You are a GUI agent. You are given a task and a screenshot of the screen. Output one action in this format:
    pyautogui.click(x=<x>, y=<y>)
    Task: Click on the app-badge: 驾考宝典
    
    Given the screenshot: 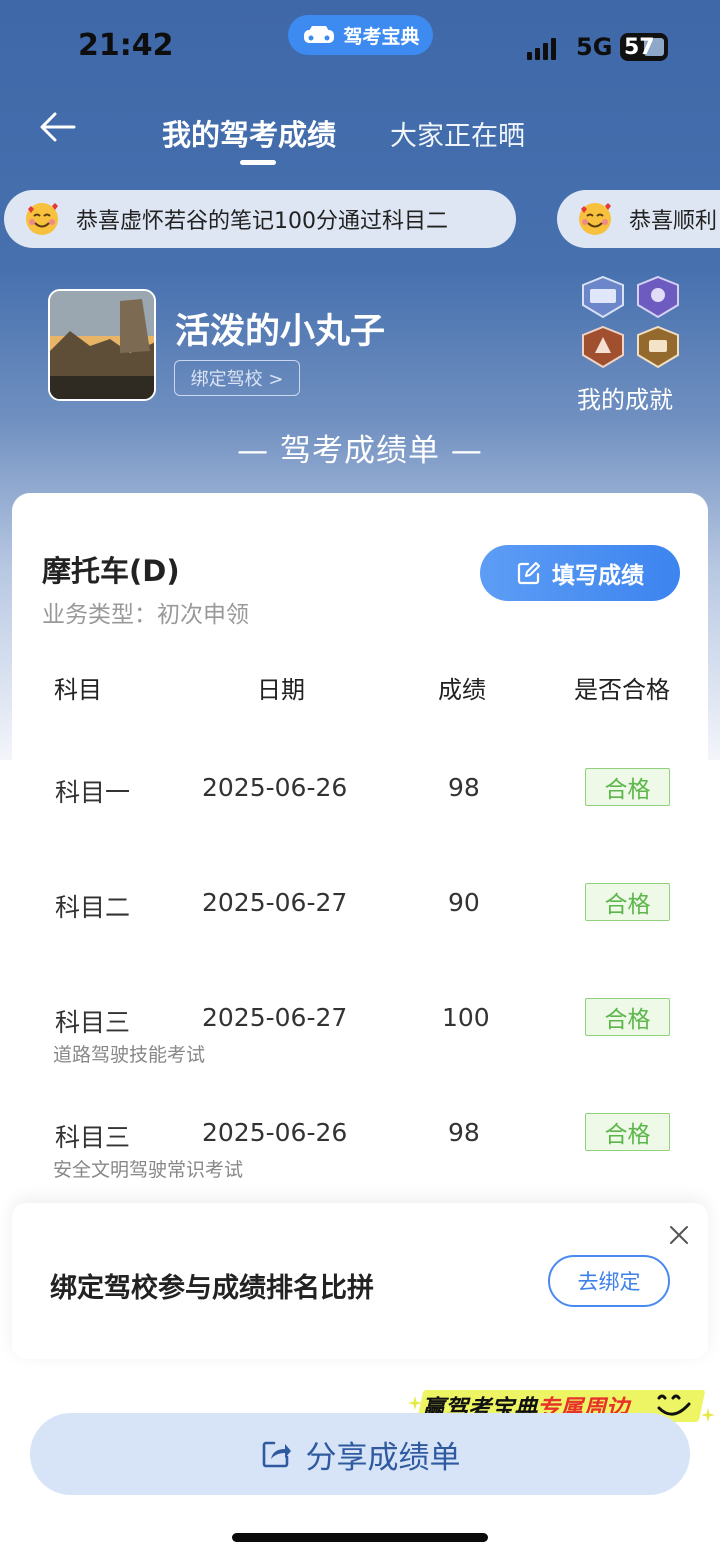 What is the action you would take?
    pyautogui.click(x=360, y=35)
    